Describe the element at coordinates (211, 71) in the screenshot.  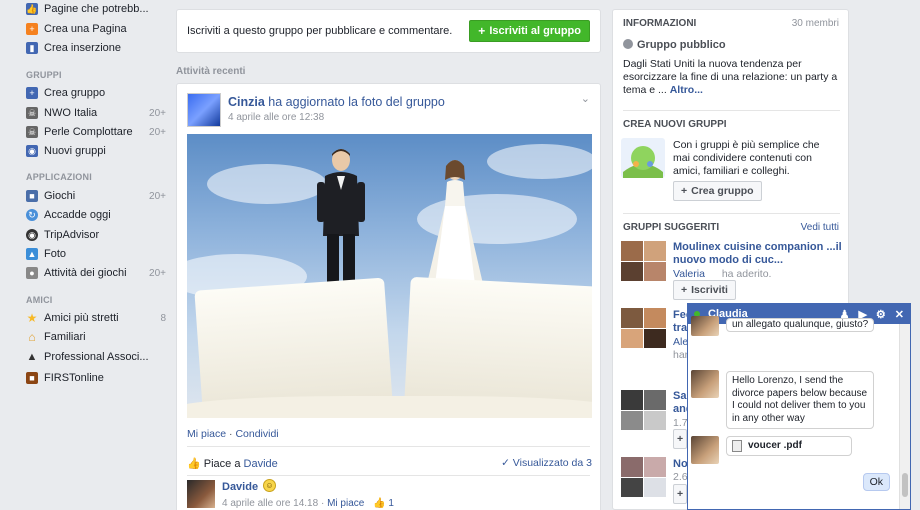
I see `recent-activity-title: Attività recenti` at that location.